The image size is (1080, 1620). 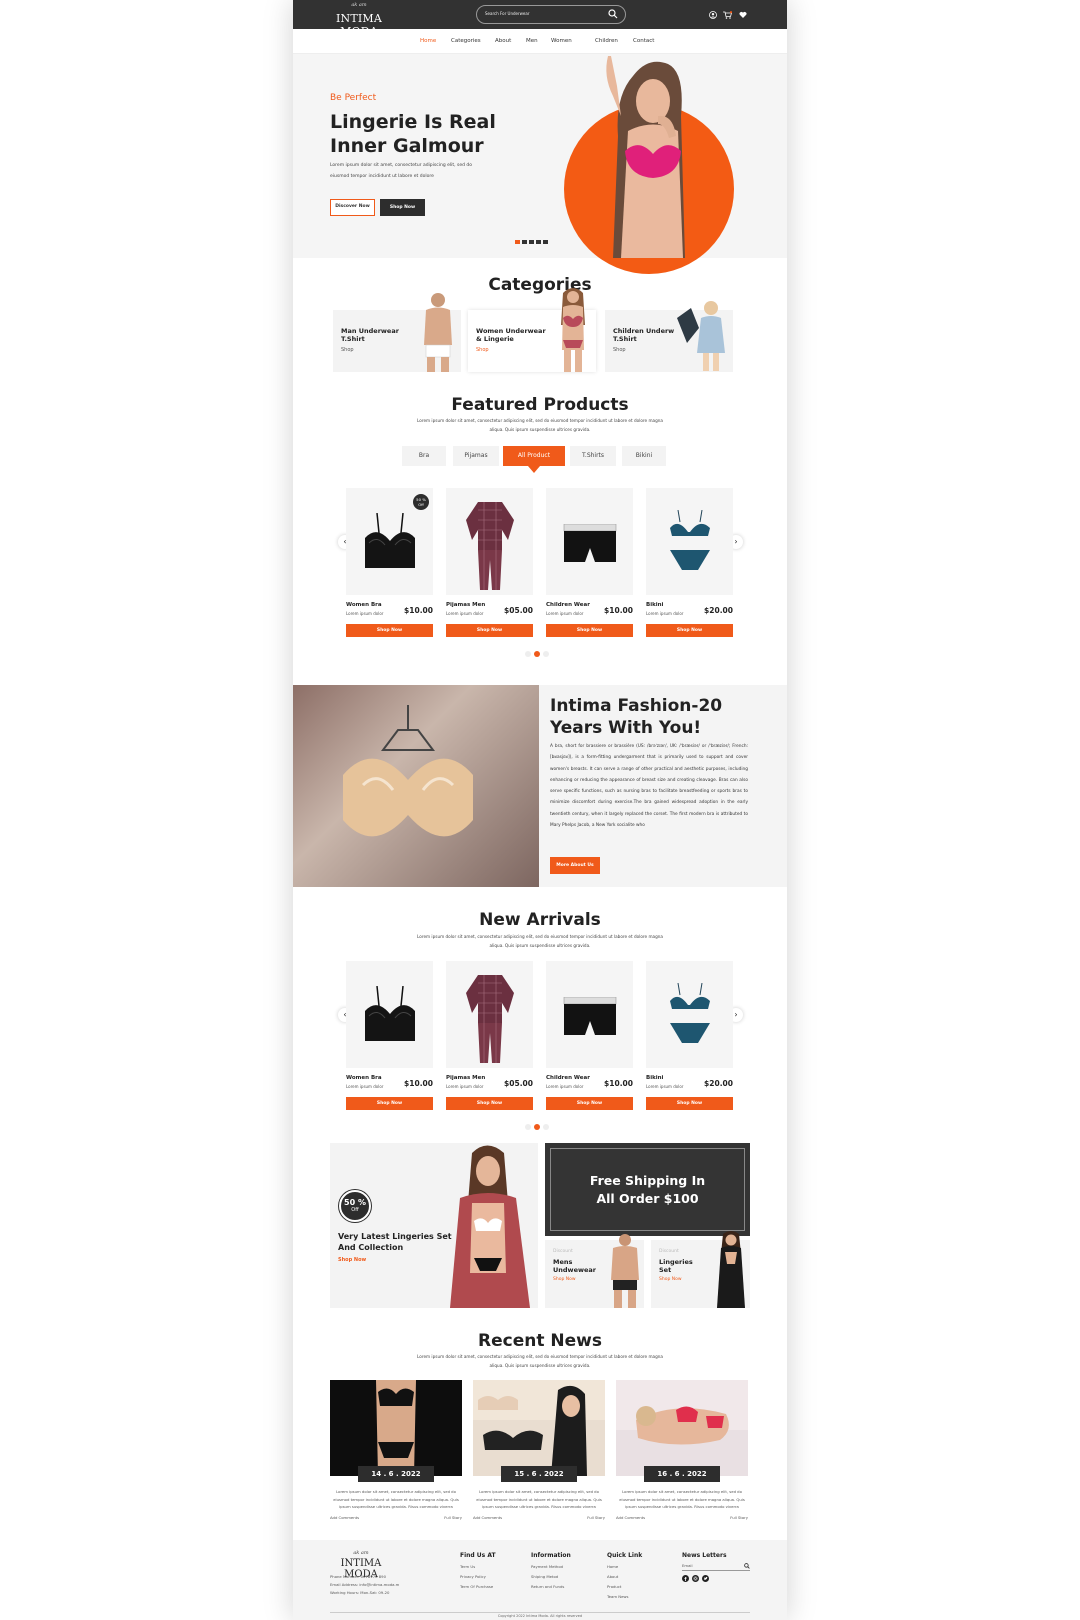 I want to click on footer-link: Term Of Purchase, so click(x=476, y=1586).